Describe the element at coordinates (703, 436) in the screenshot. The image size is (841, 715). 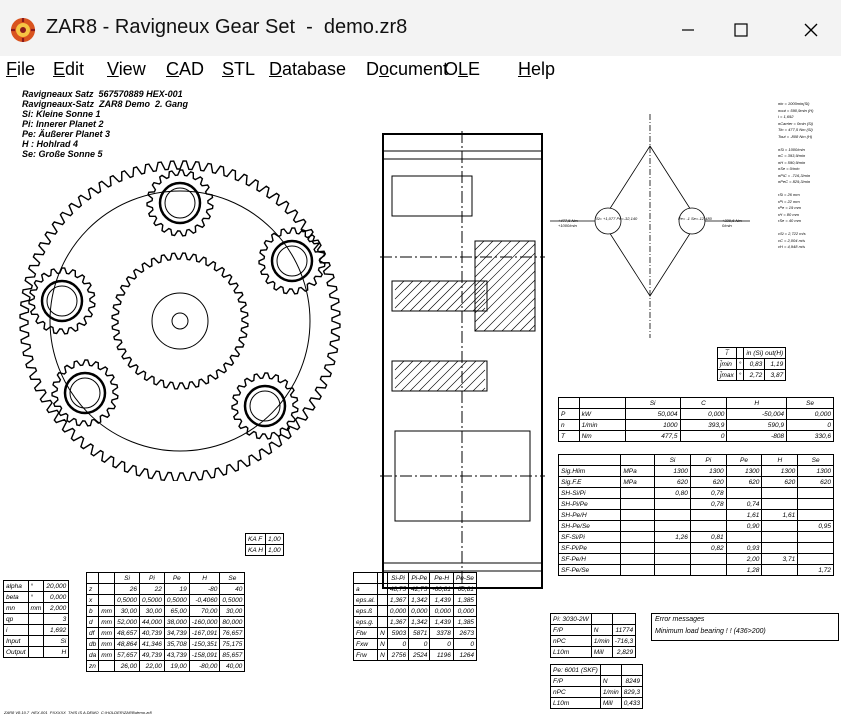
I see `table-cell: 0` at that location.